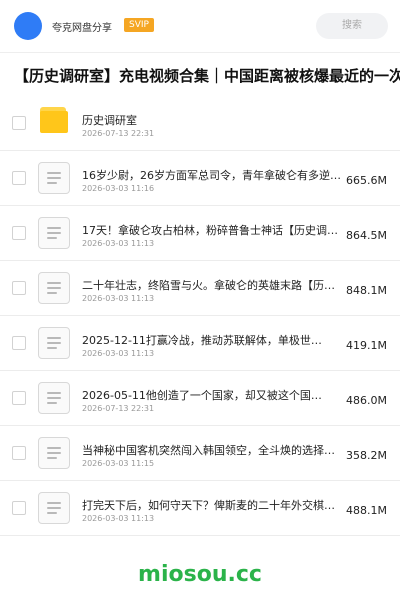 The image size is (400, 600). What do you see at coordinates (28, 26) in the screenshot?
I see `avatar` at bounding box center [28, 26].